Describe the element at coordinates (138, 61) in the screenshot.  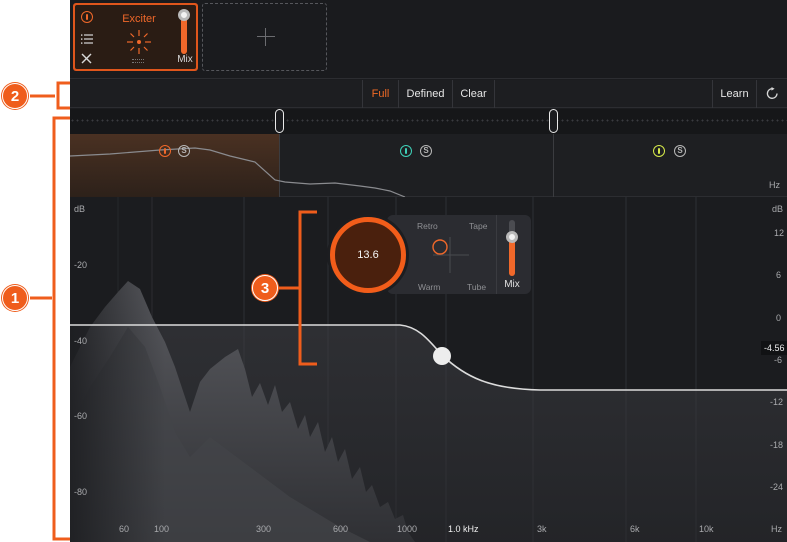
I see `drag-handle-icon` at that location.